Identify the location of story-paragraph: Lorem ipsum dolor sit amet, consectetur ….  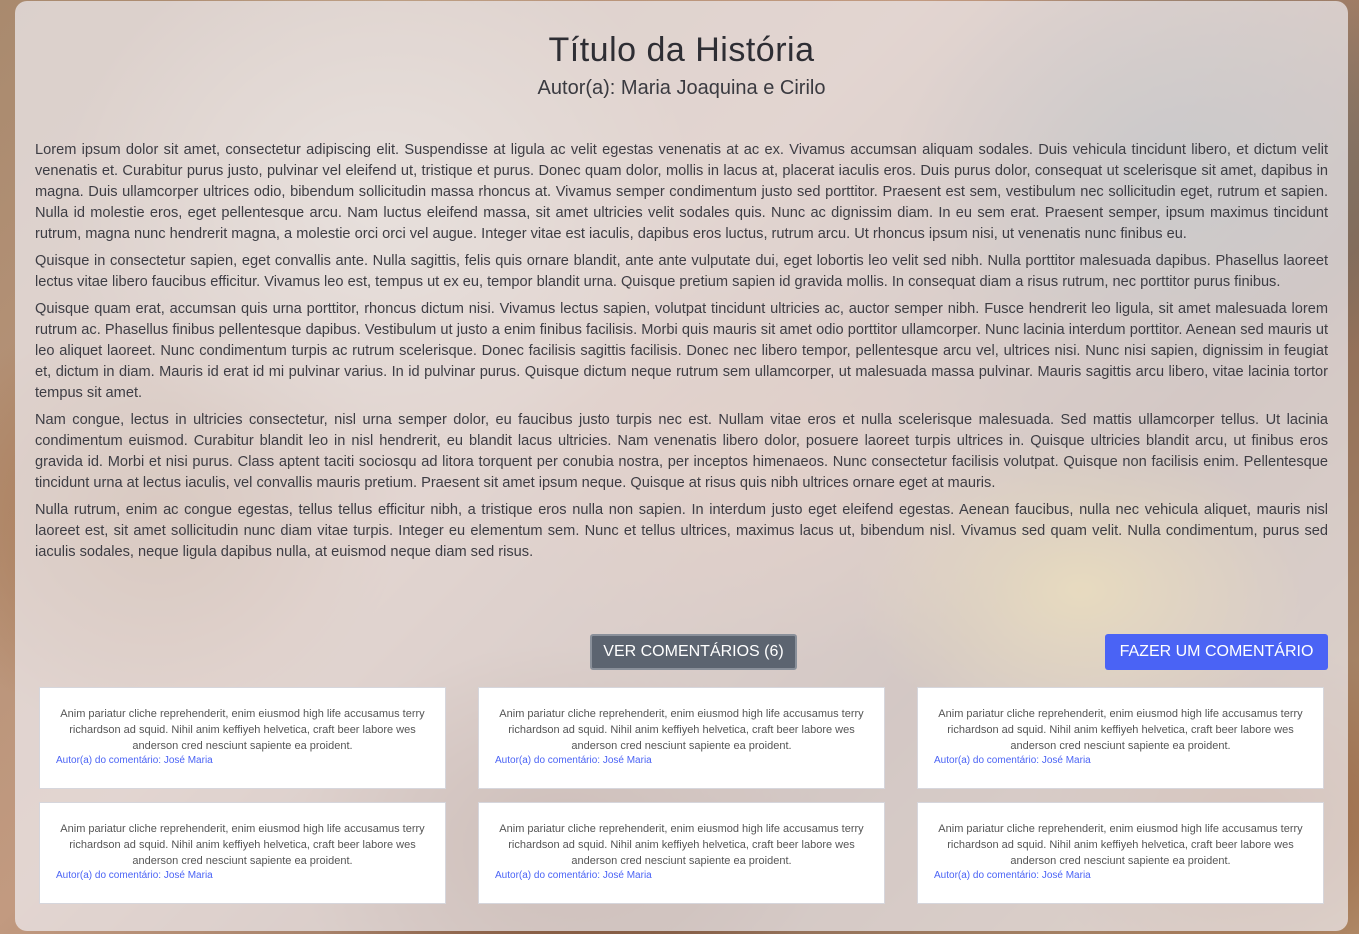
(681, 192).